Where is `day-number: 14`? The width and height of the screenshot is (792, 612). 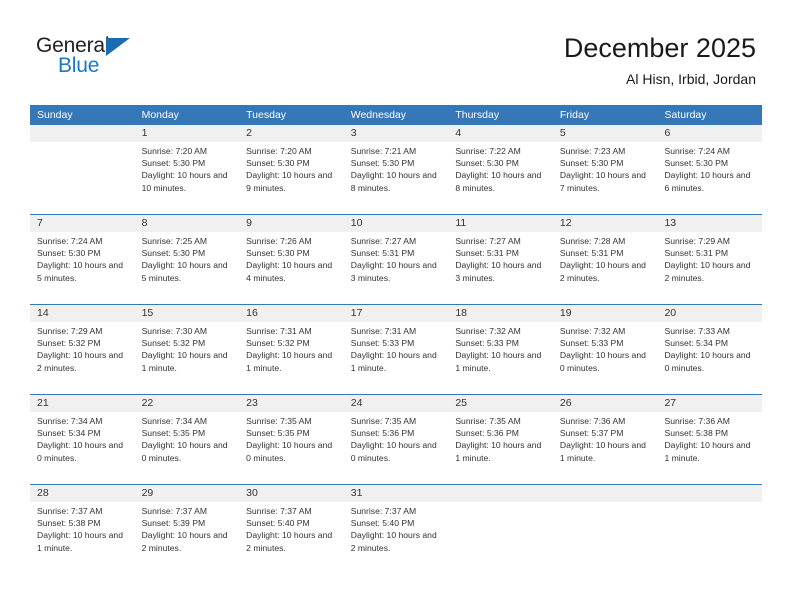
day-number: 14 is located at coordinates (82, 313).